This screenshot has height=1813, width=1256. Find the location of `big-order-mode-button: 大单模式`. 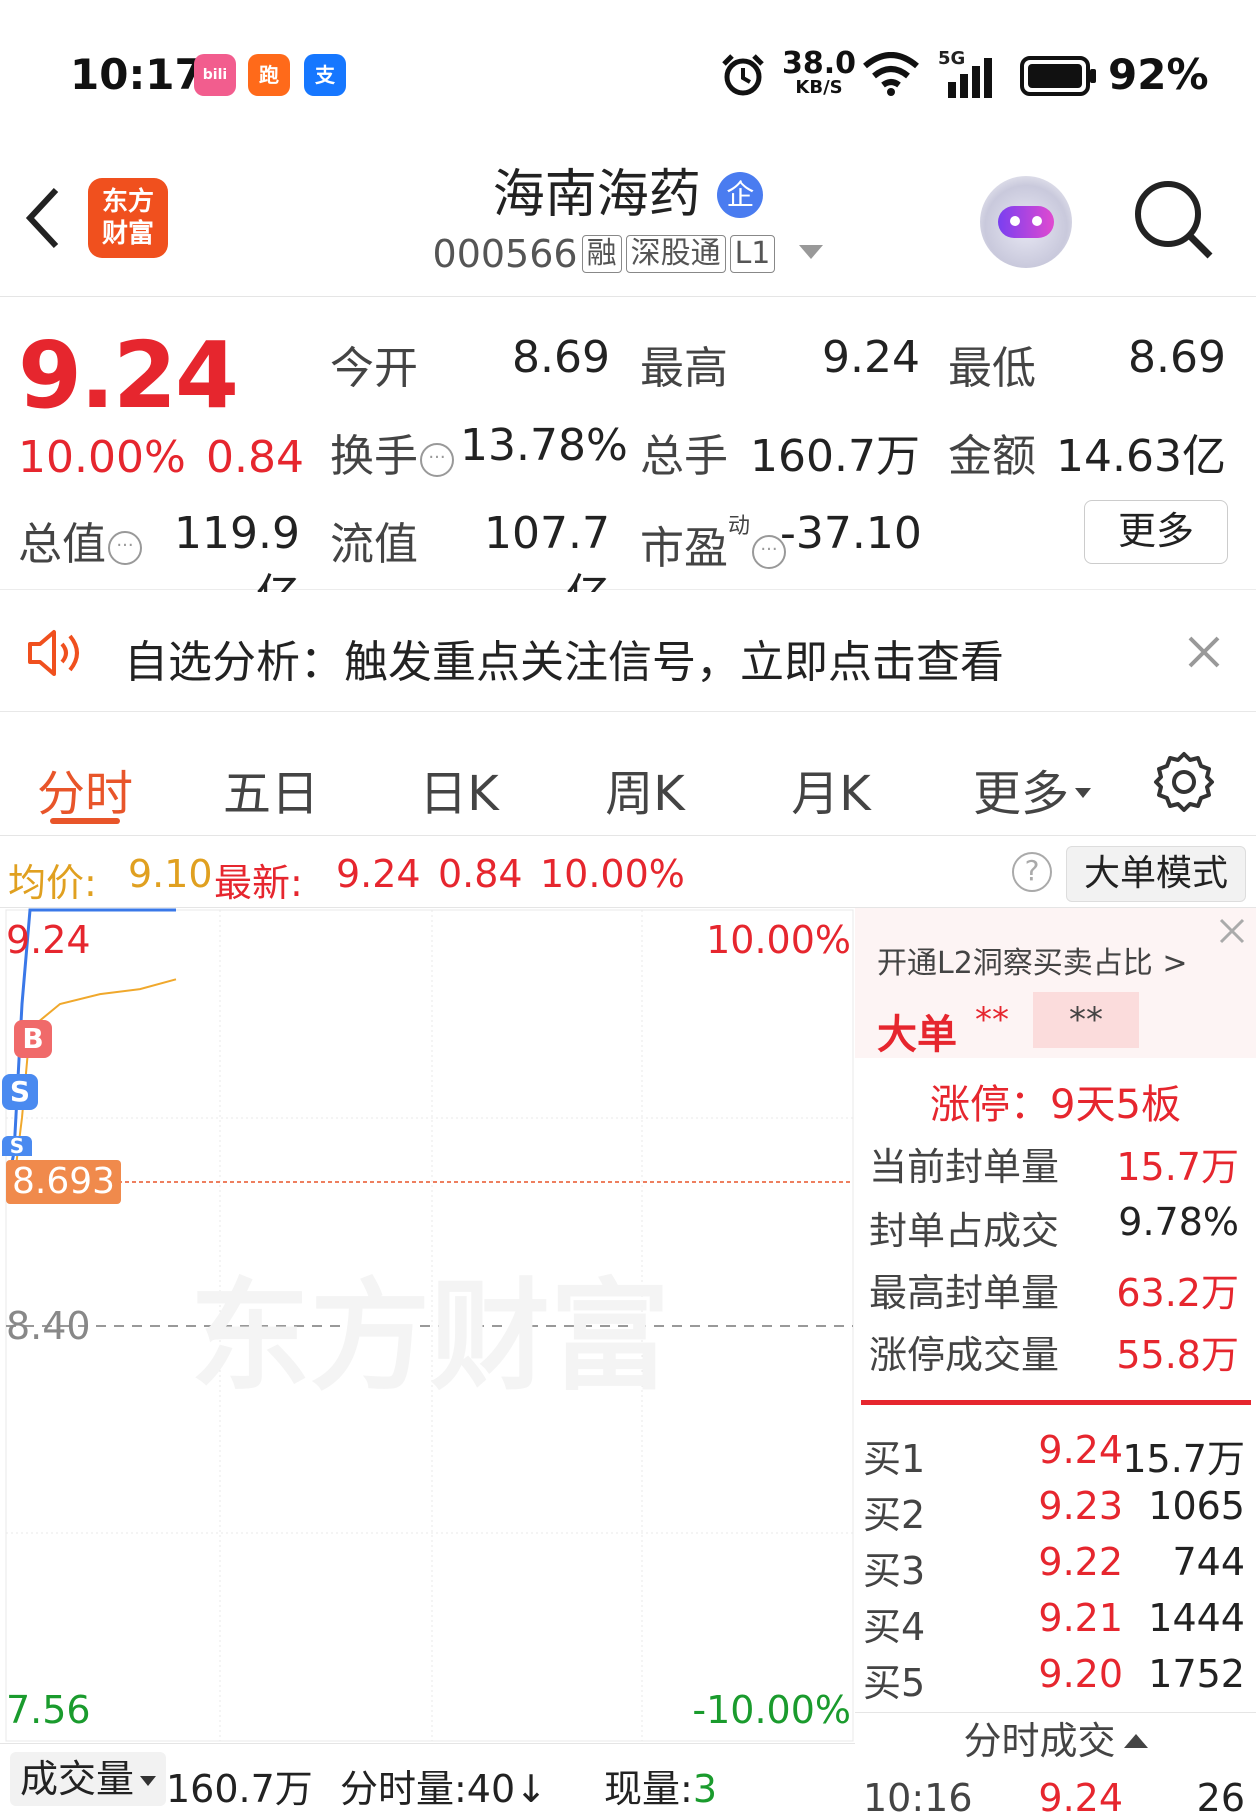

big-order-mode-button: 大单模式 is located at coordinates (1156, 874).